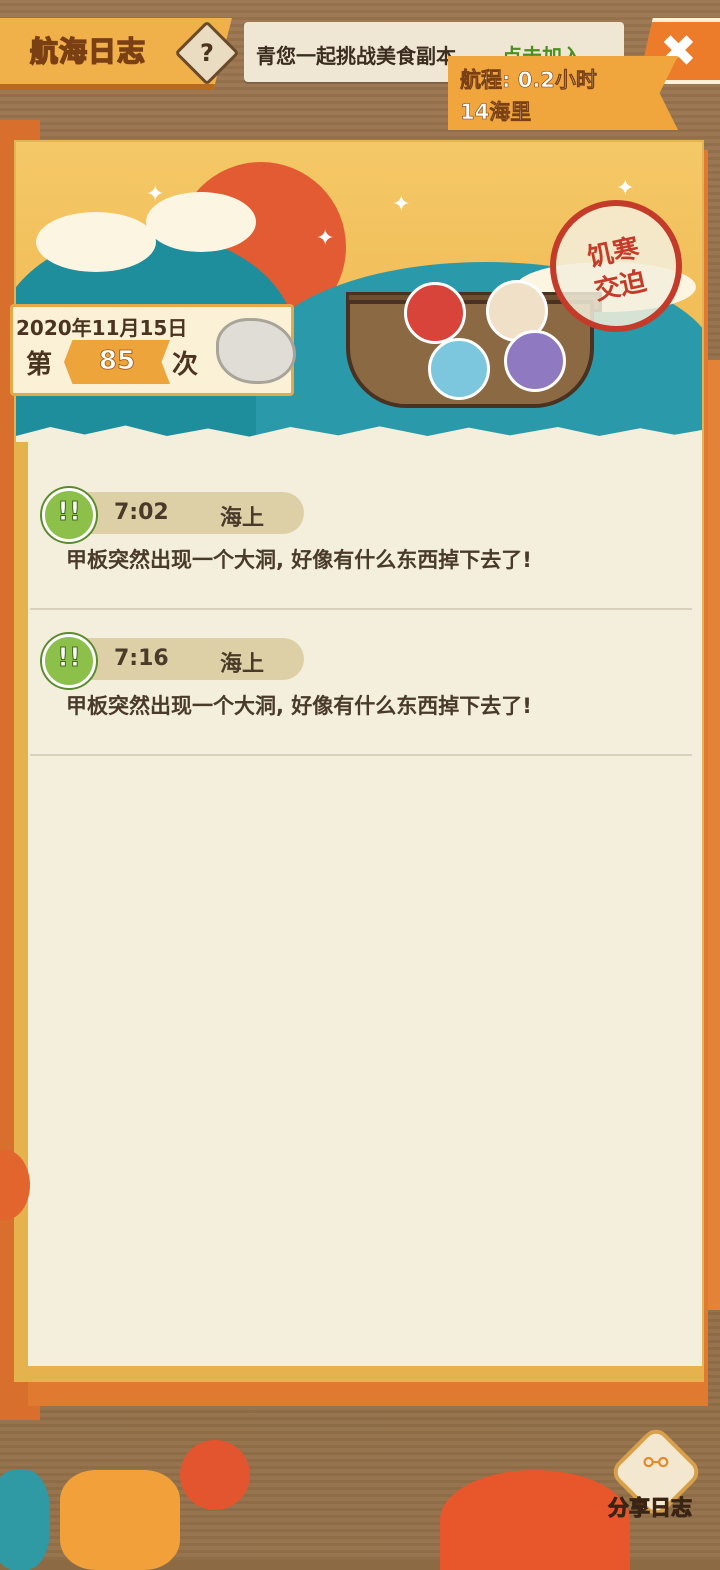  What do you see at coordinates (529, 80) in the screenshot?
I see `distance-time: 航程: 0.2小时` at bounding box center [529, 80].